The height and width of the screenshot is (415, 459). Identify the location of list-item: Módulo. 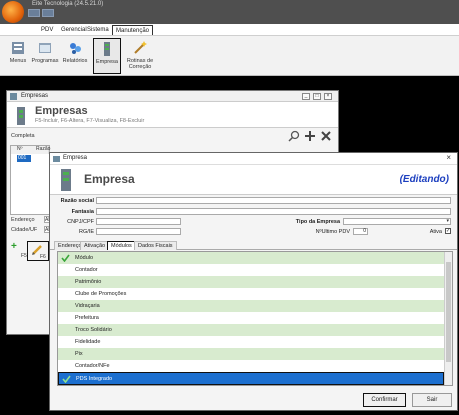
(251, 258).